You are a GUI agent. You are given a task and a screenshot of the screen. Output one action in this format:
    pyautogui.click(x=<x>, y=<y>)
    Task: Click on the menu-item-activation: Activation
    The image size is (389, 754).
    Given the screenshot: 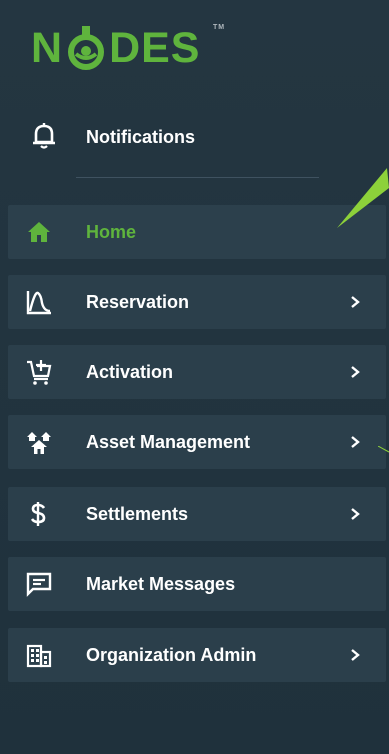 What is the action you would take?
    pyautogui.click(x=197, y=372)
    